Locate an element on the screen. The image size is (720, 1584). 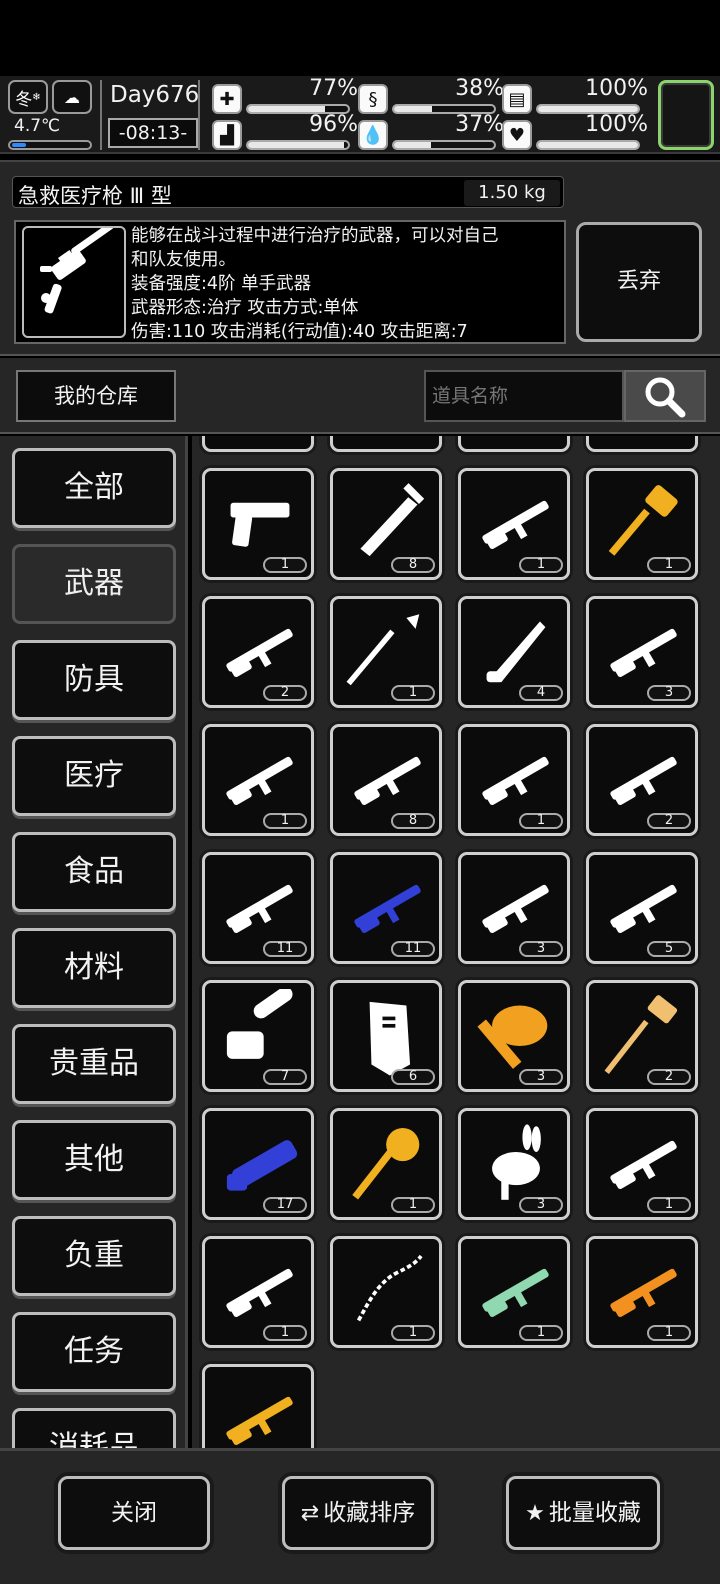
temperature-label: 4.7℃ is located at coordinates (37, 126).